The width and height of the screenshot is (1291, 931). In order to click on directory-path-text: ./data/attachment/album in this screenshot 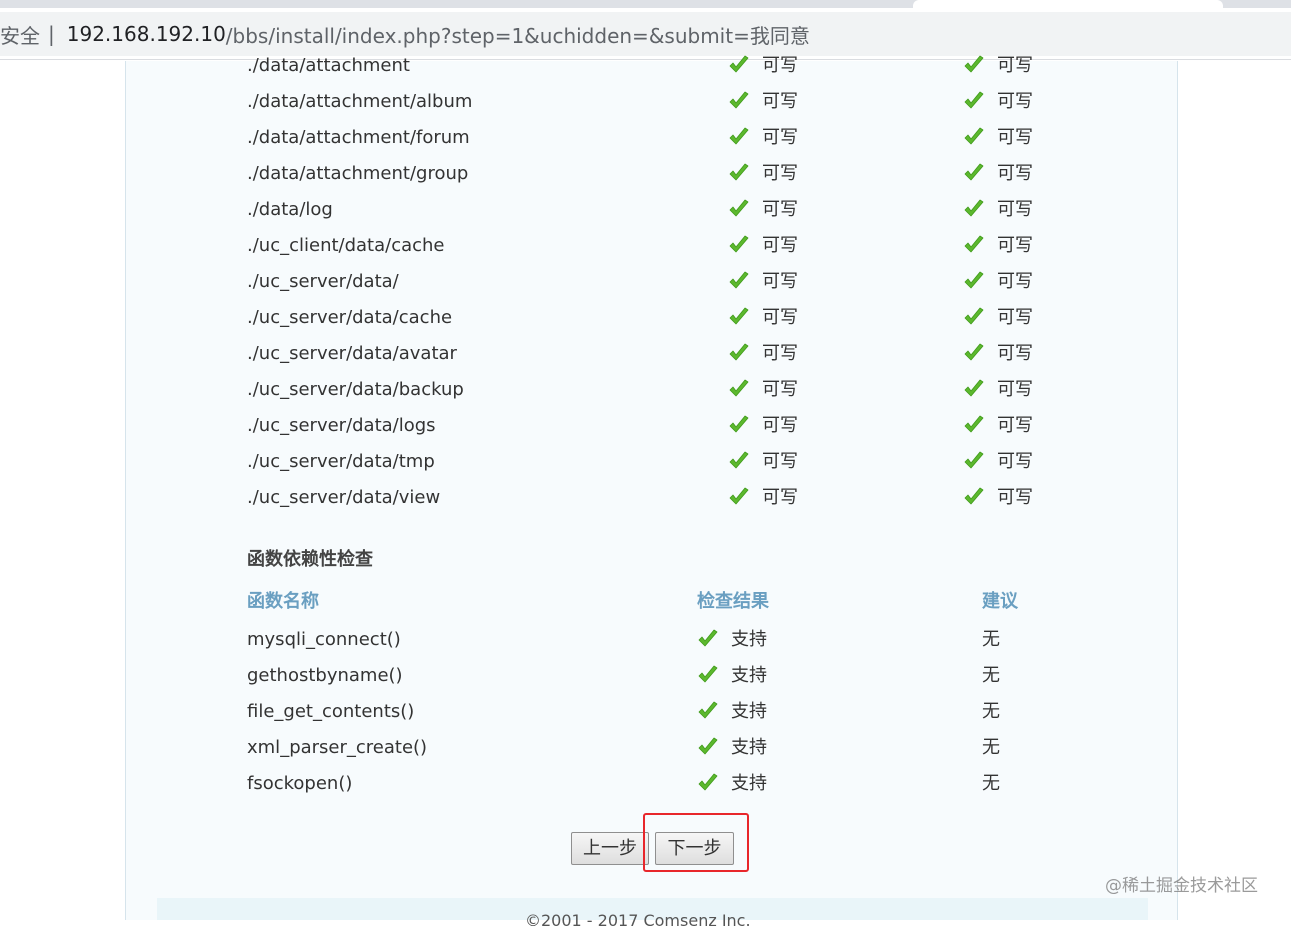, I will do `click(360, 101)`.